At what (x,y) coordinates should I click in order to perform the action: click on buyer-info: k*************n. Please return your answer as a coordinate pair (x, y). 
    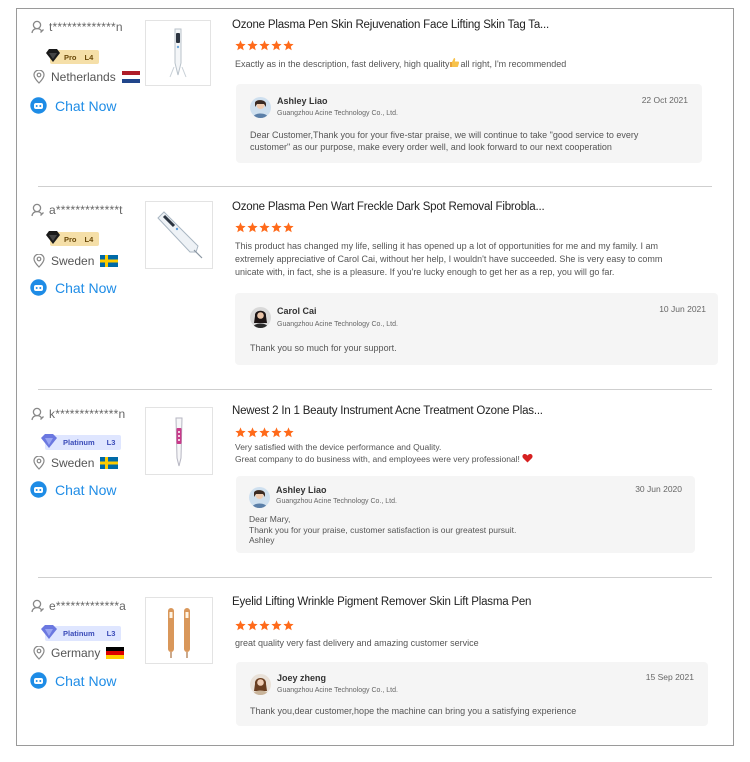
    Looking at the image, I should click on (78, 414).